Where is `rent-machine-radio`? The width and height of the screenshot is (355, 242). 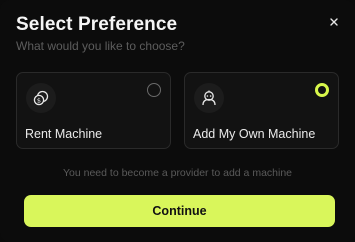
rent-machine-radio is located at coordinates (154, 90).